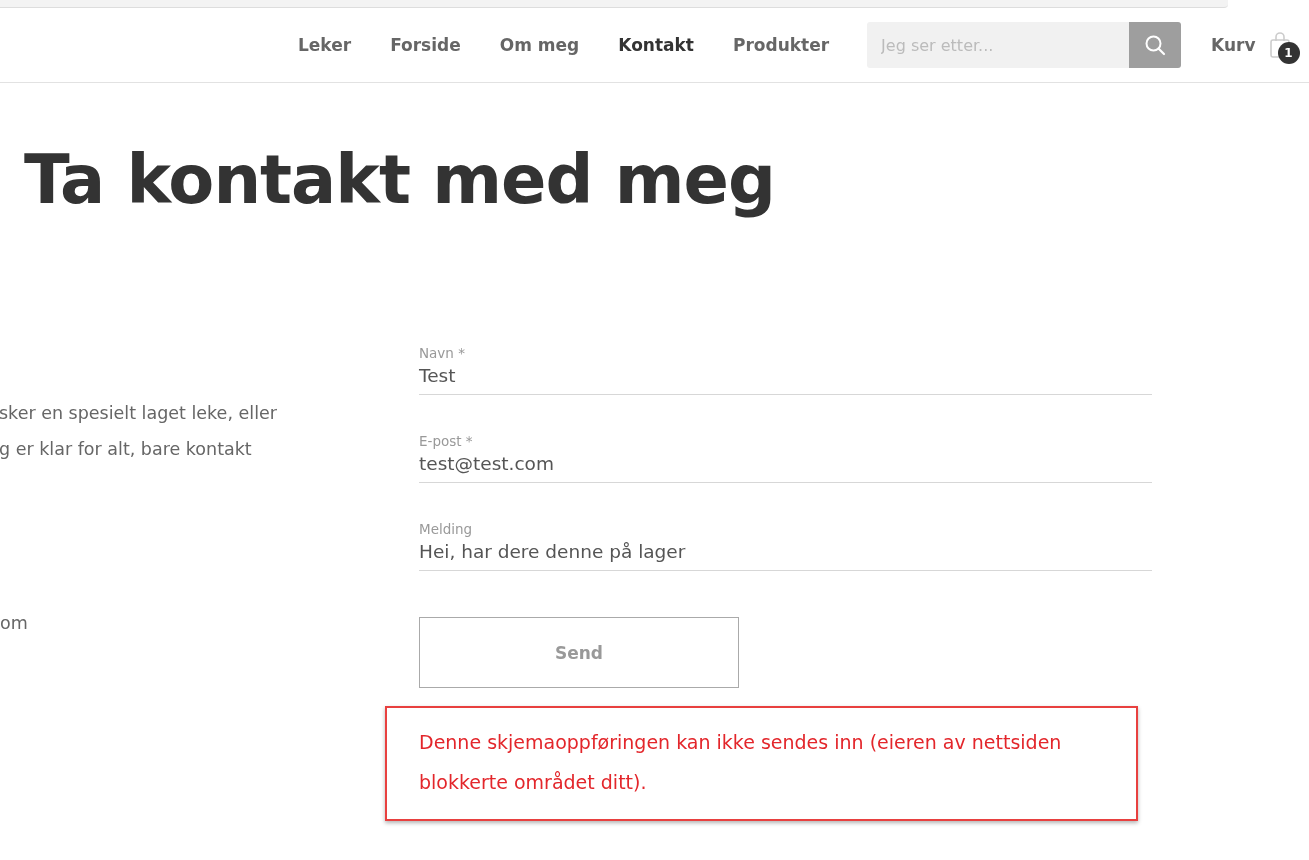 This screenshot has width=1309, height=860. I want to click on nav-link: Leker, so click(325, 45).